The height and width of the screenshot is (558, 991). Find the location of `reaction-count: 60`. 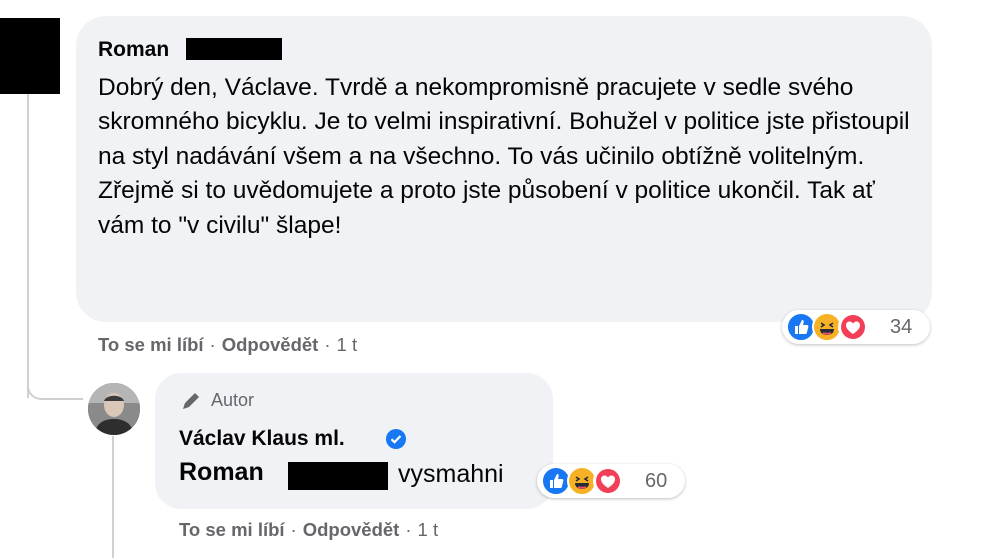

reaction-count: 60 is located at coordinates (656, 481).